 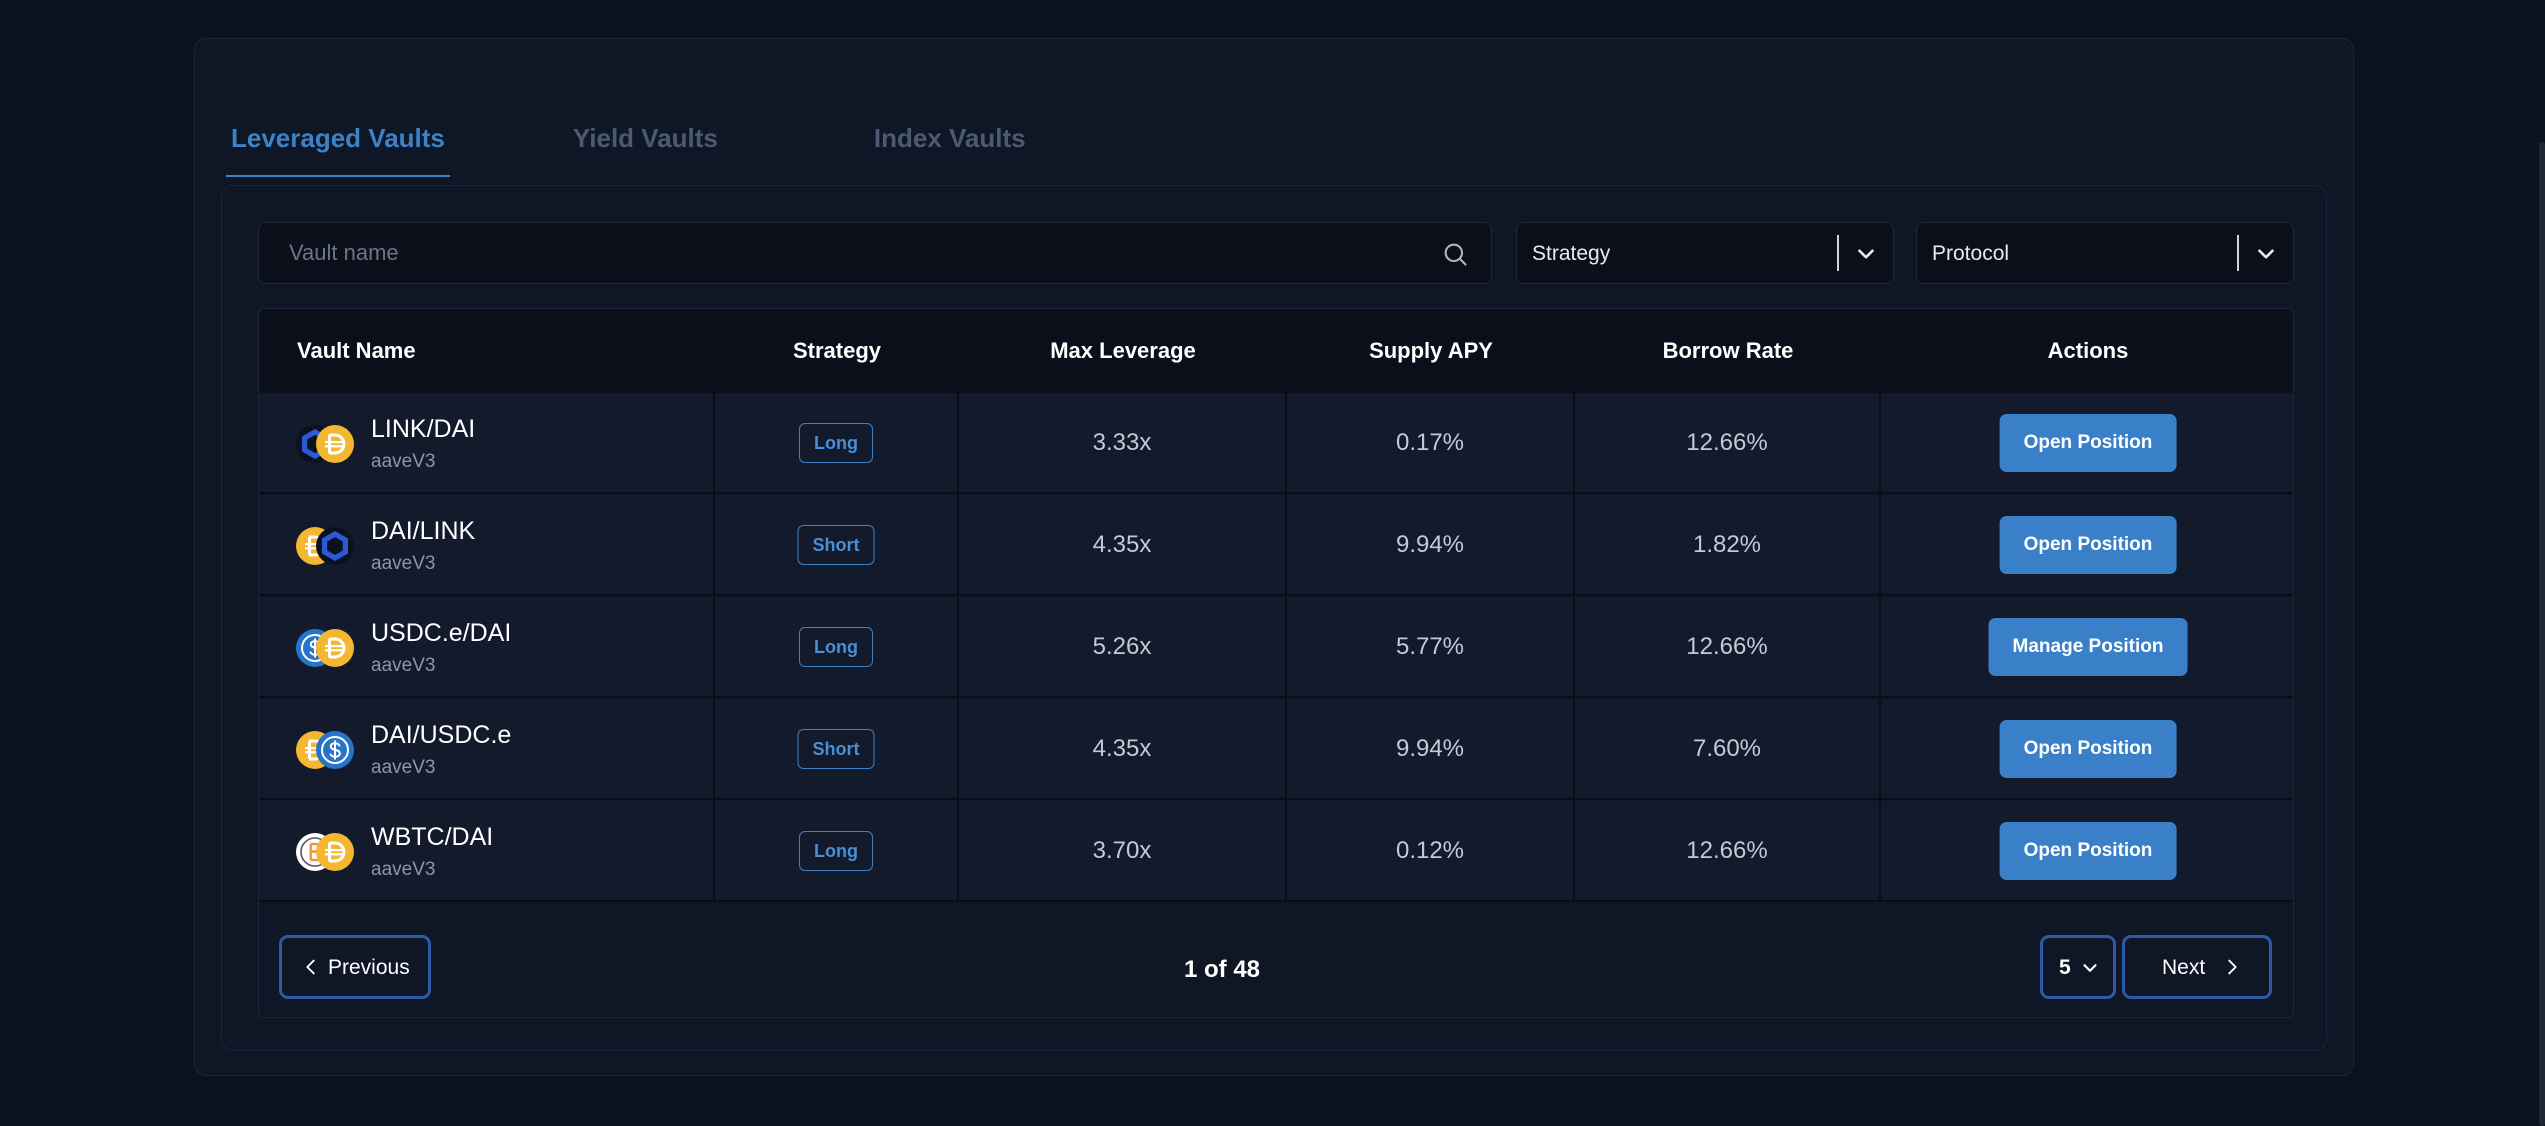 I want to click on borrow-rate-cell: 7.60%, so click(x=1728, y=748).